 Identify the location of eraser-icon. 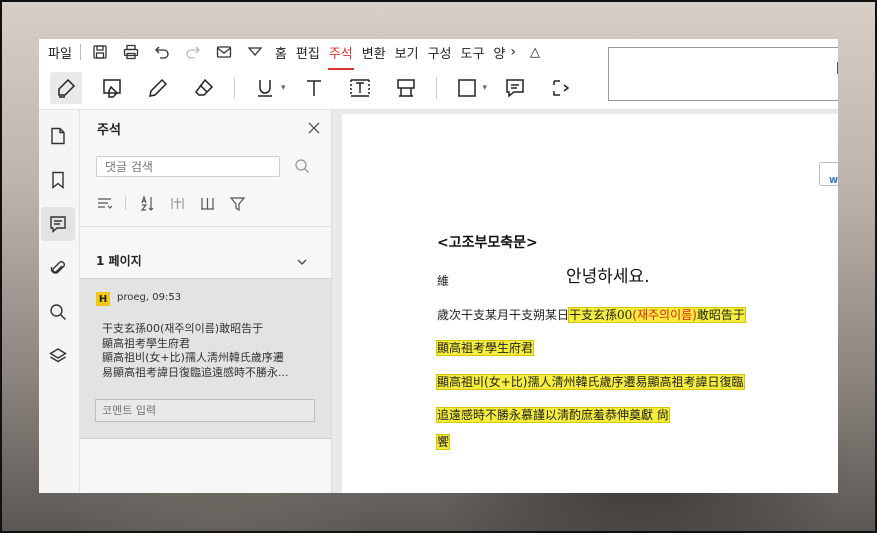
(204, 88).